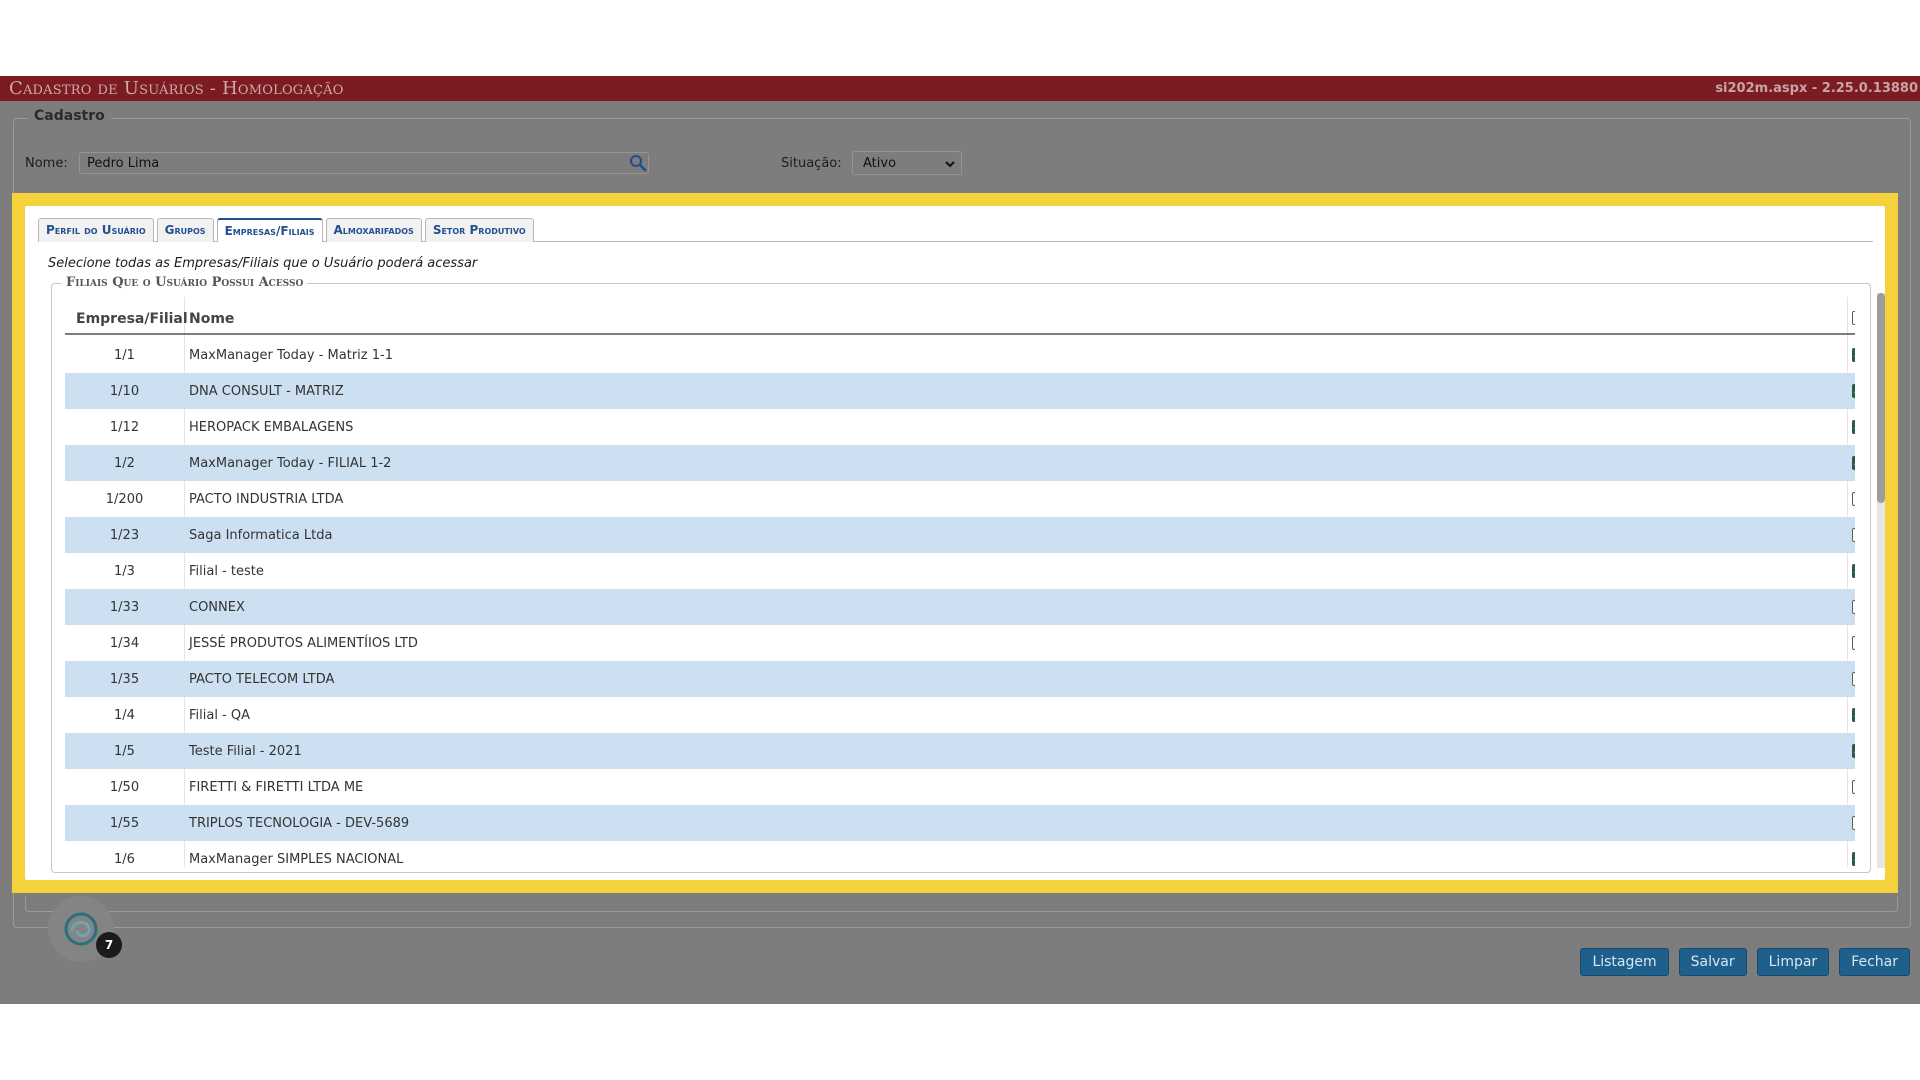  Describe the element at coordinates (46, 163) in the screenshot. I see `nome-label: Nome:` at that location.